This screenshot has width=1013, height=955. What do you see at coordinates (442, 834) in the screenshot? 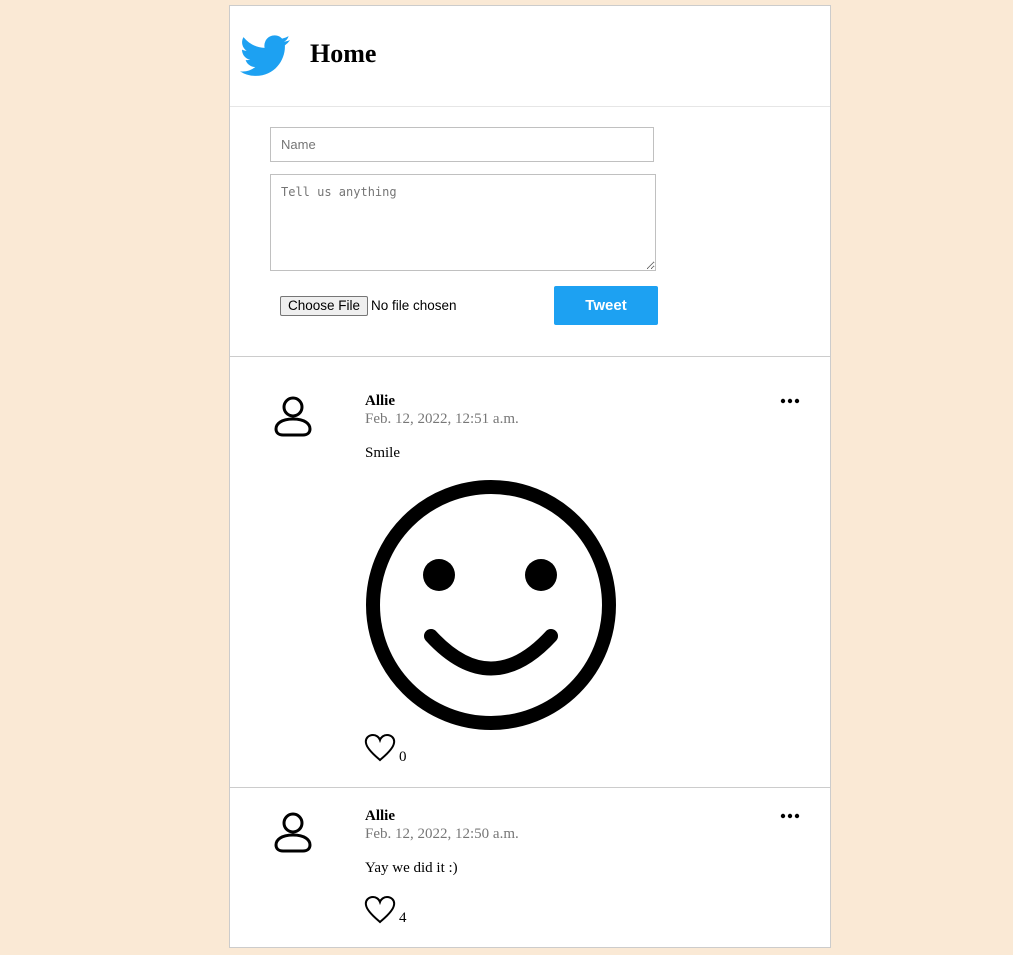
I see `tweet-timestamp: Feb. 12, 2022, 12:50 a.m.` at bounding box center [442, 834].